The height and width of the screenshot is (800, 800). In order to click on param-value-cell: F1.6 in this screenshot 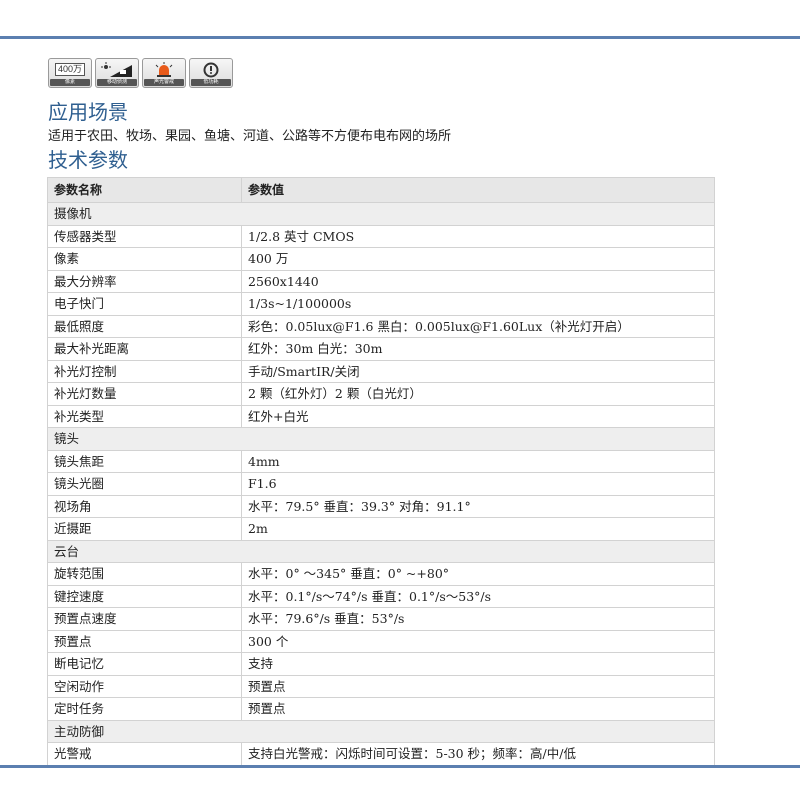, I will do `click(478, 484)`.